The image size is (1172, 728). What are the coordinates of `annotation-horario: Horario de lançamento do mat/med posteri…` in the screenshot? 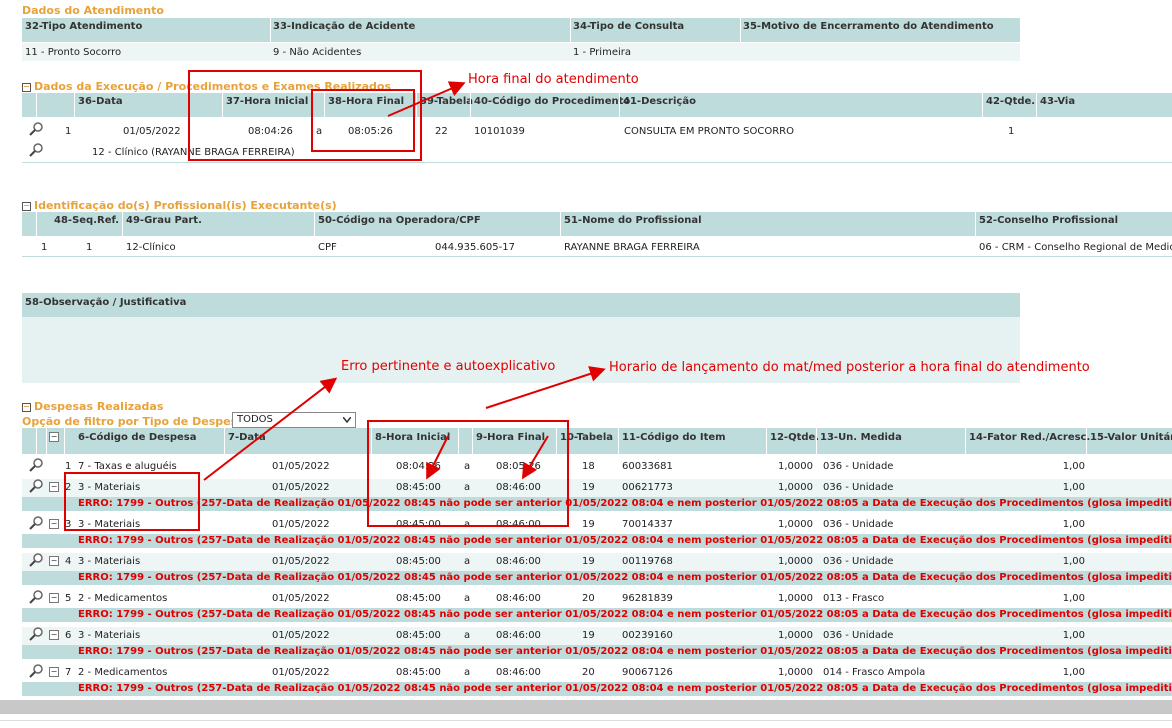 It's located at (849, 367).